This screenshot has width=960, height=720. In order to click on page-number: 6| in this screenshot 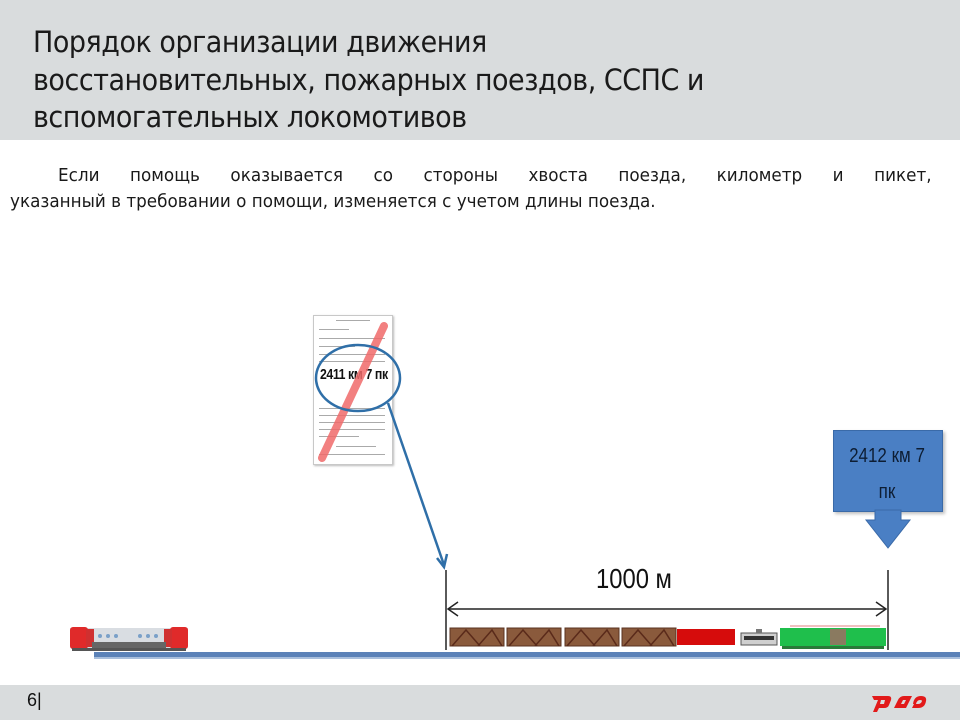, I will do `click(34, 700)`.